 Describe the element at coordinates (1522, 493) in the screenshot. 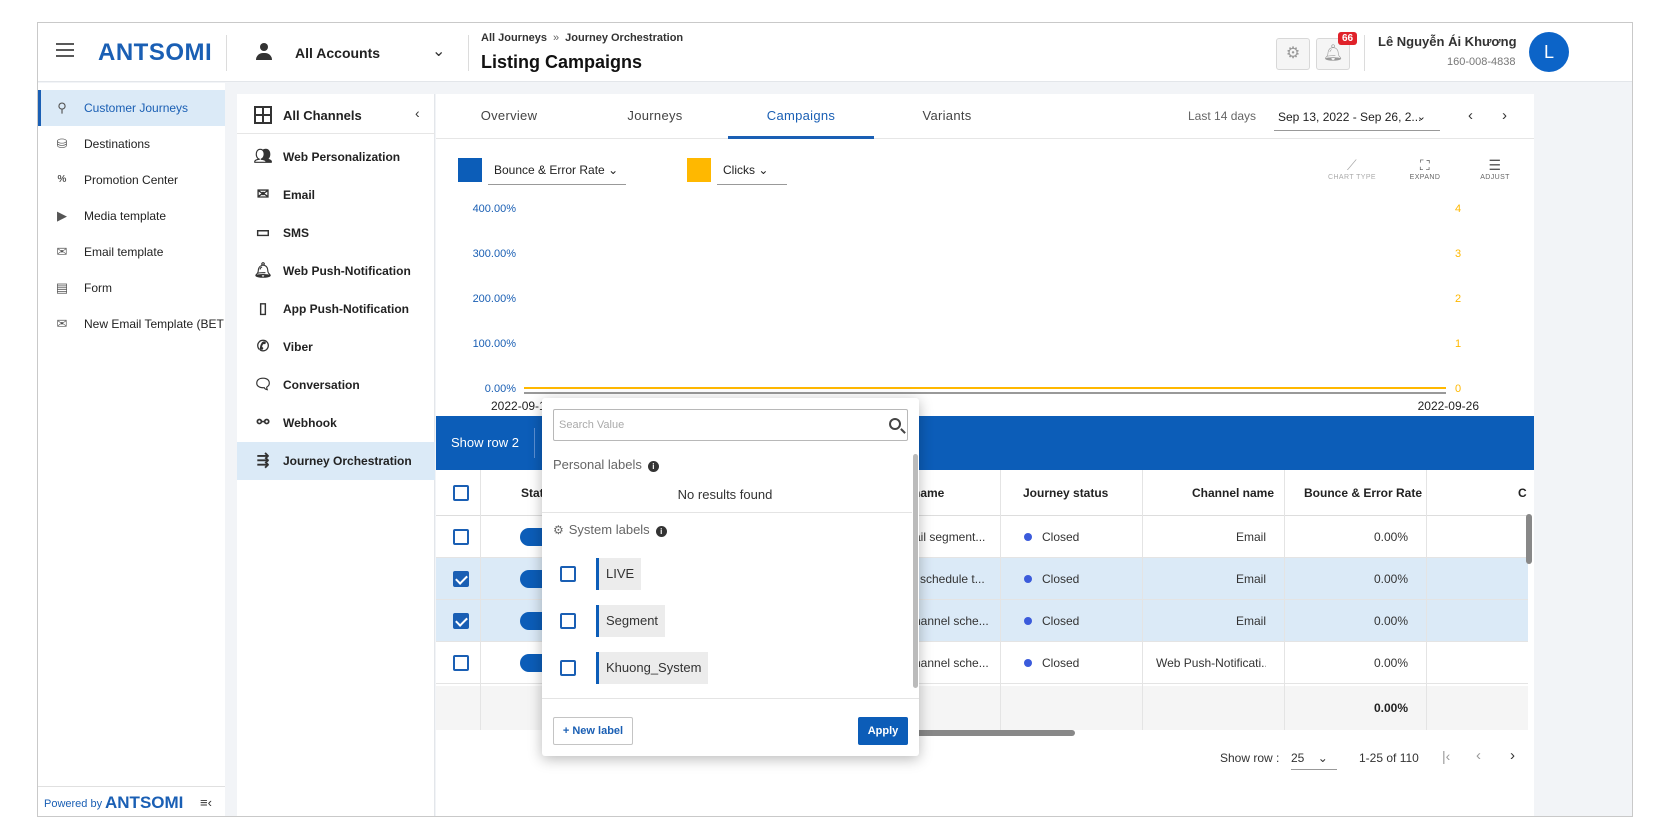

I see `column-clicks: C` at that location.